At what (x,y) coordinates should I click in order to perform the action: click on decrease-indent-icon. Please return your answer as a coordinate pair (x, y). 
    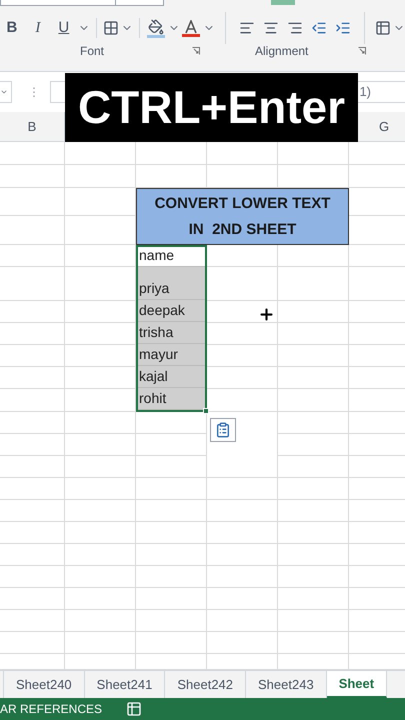
    Looking at the image, I should click on (319, 28).